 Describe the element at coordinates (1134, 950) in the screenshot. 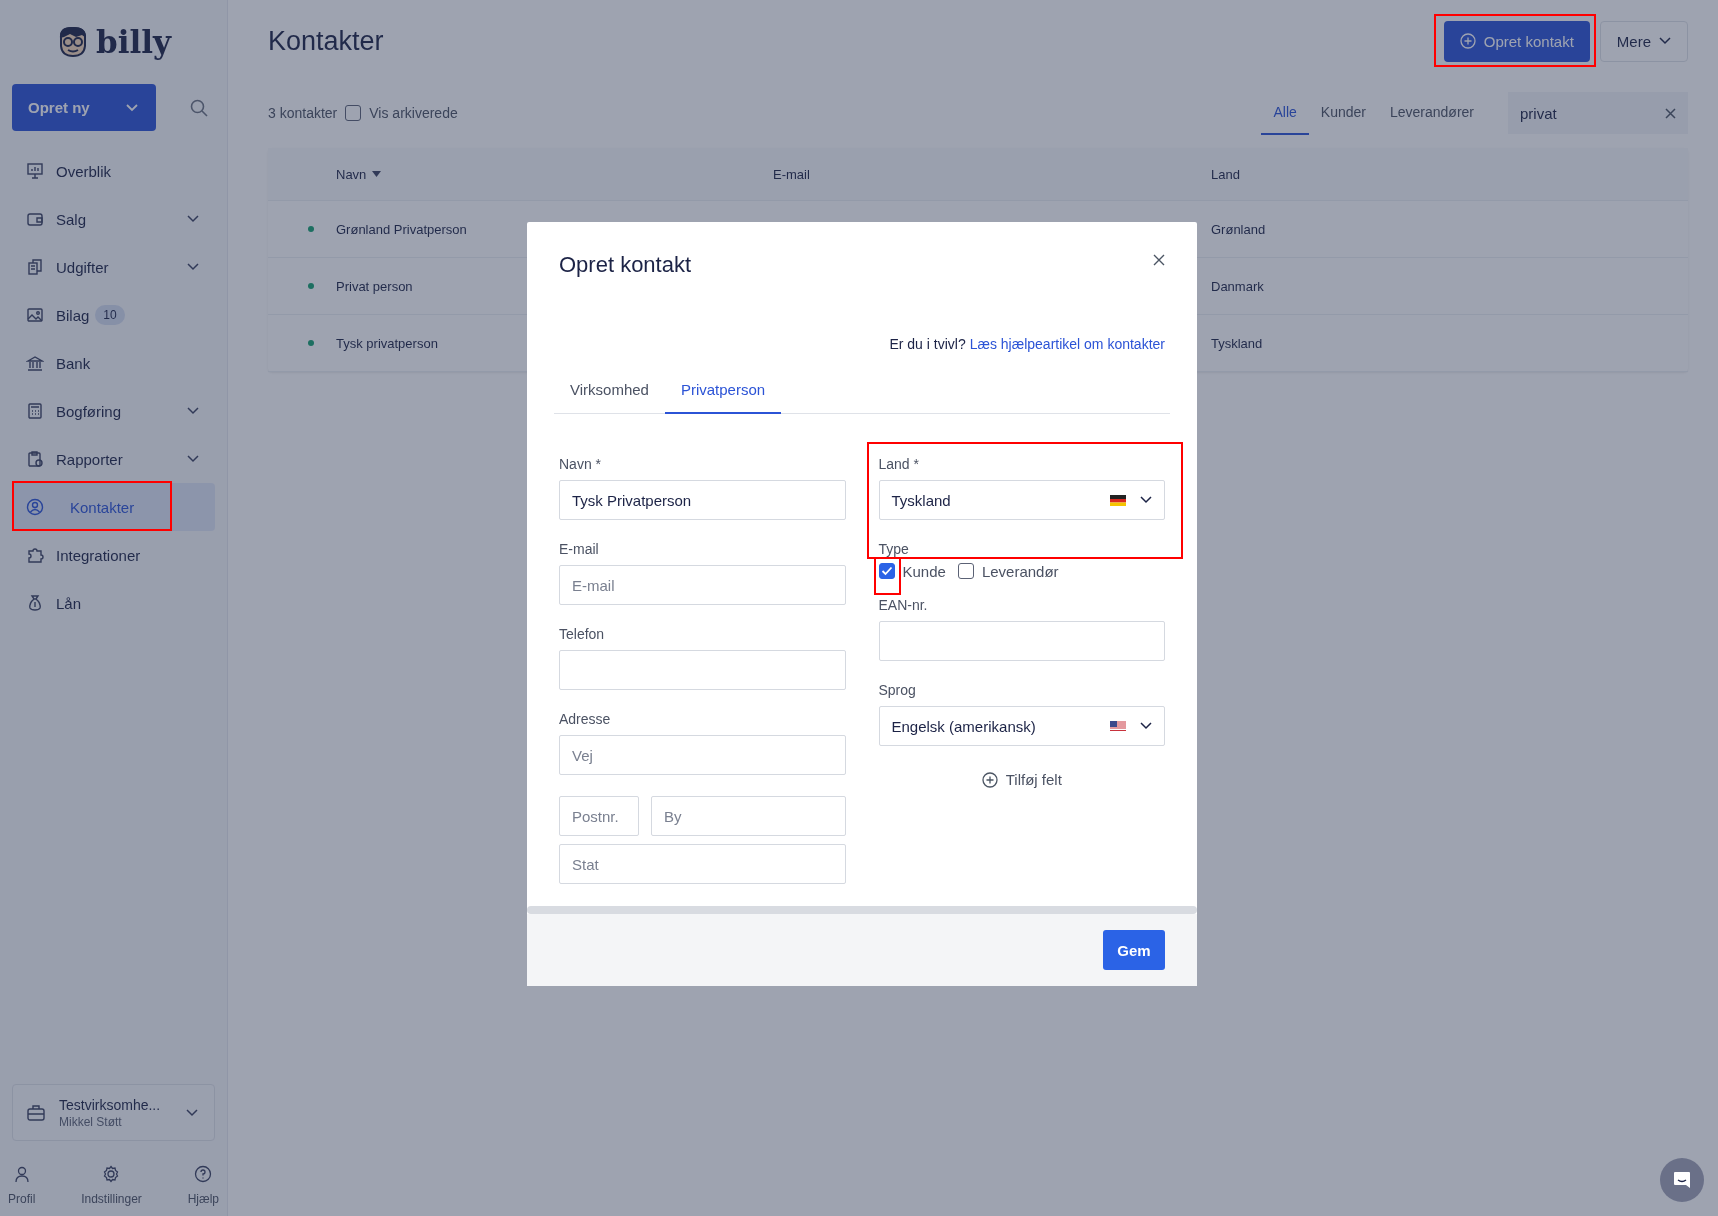

I see `save-button: Gem` at that location.